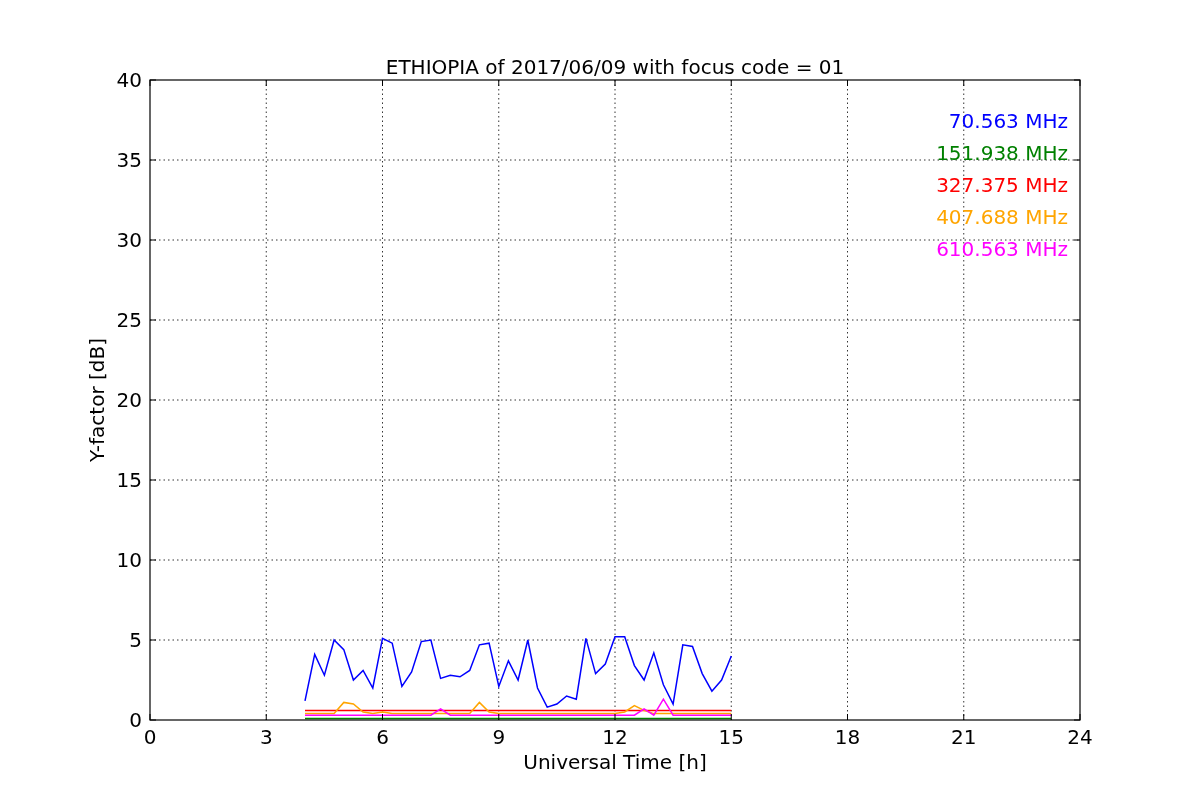 This screenshot has width=1200, height=800. Describe the element at coordinates (615, 762) in the screenshot. I see `x-axis-label: Universal Time [h]` at that location.